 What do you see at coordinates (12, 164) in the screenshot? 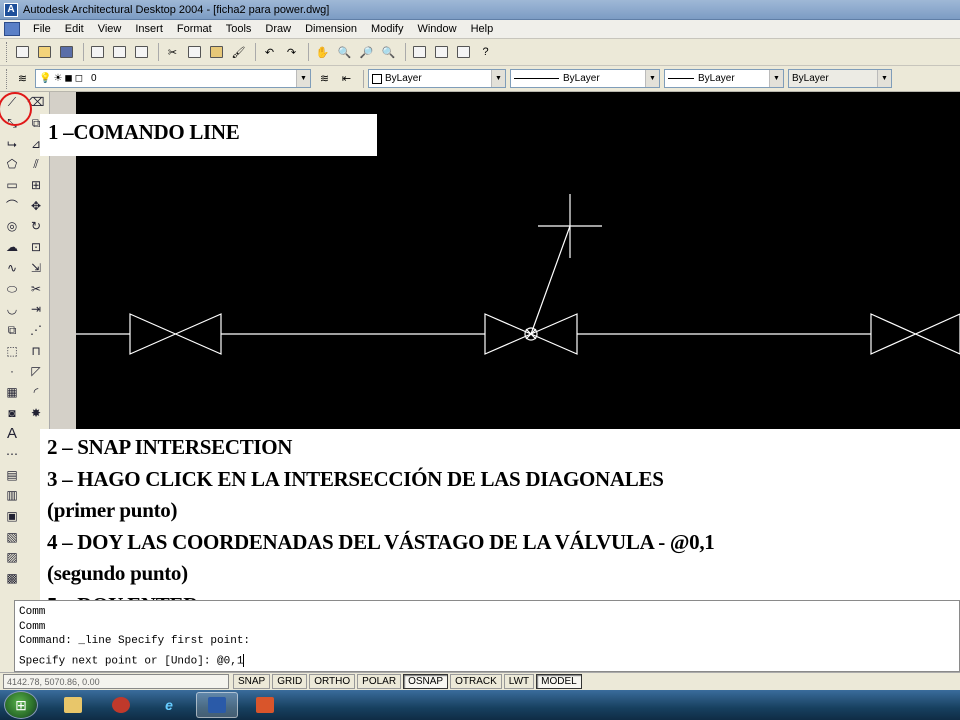
I see `polygon-icon: ⬠` at bounding box center [12, 164].